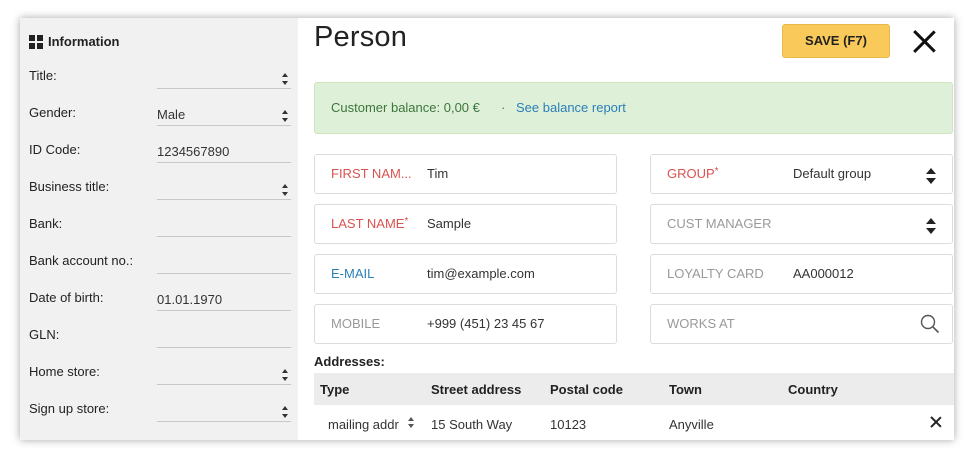 The width and height of the screenshot is (974, 458). I want to click on loyalty-card-field: LOYALTY CARD AA000012, so click(801, 274).